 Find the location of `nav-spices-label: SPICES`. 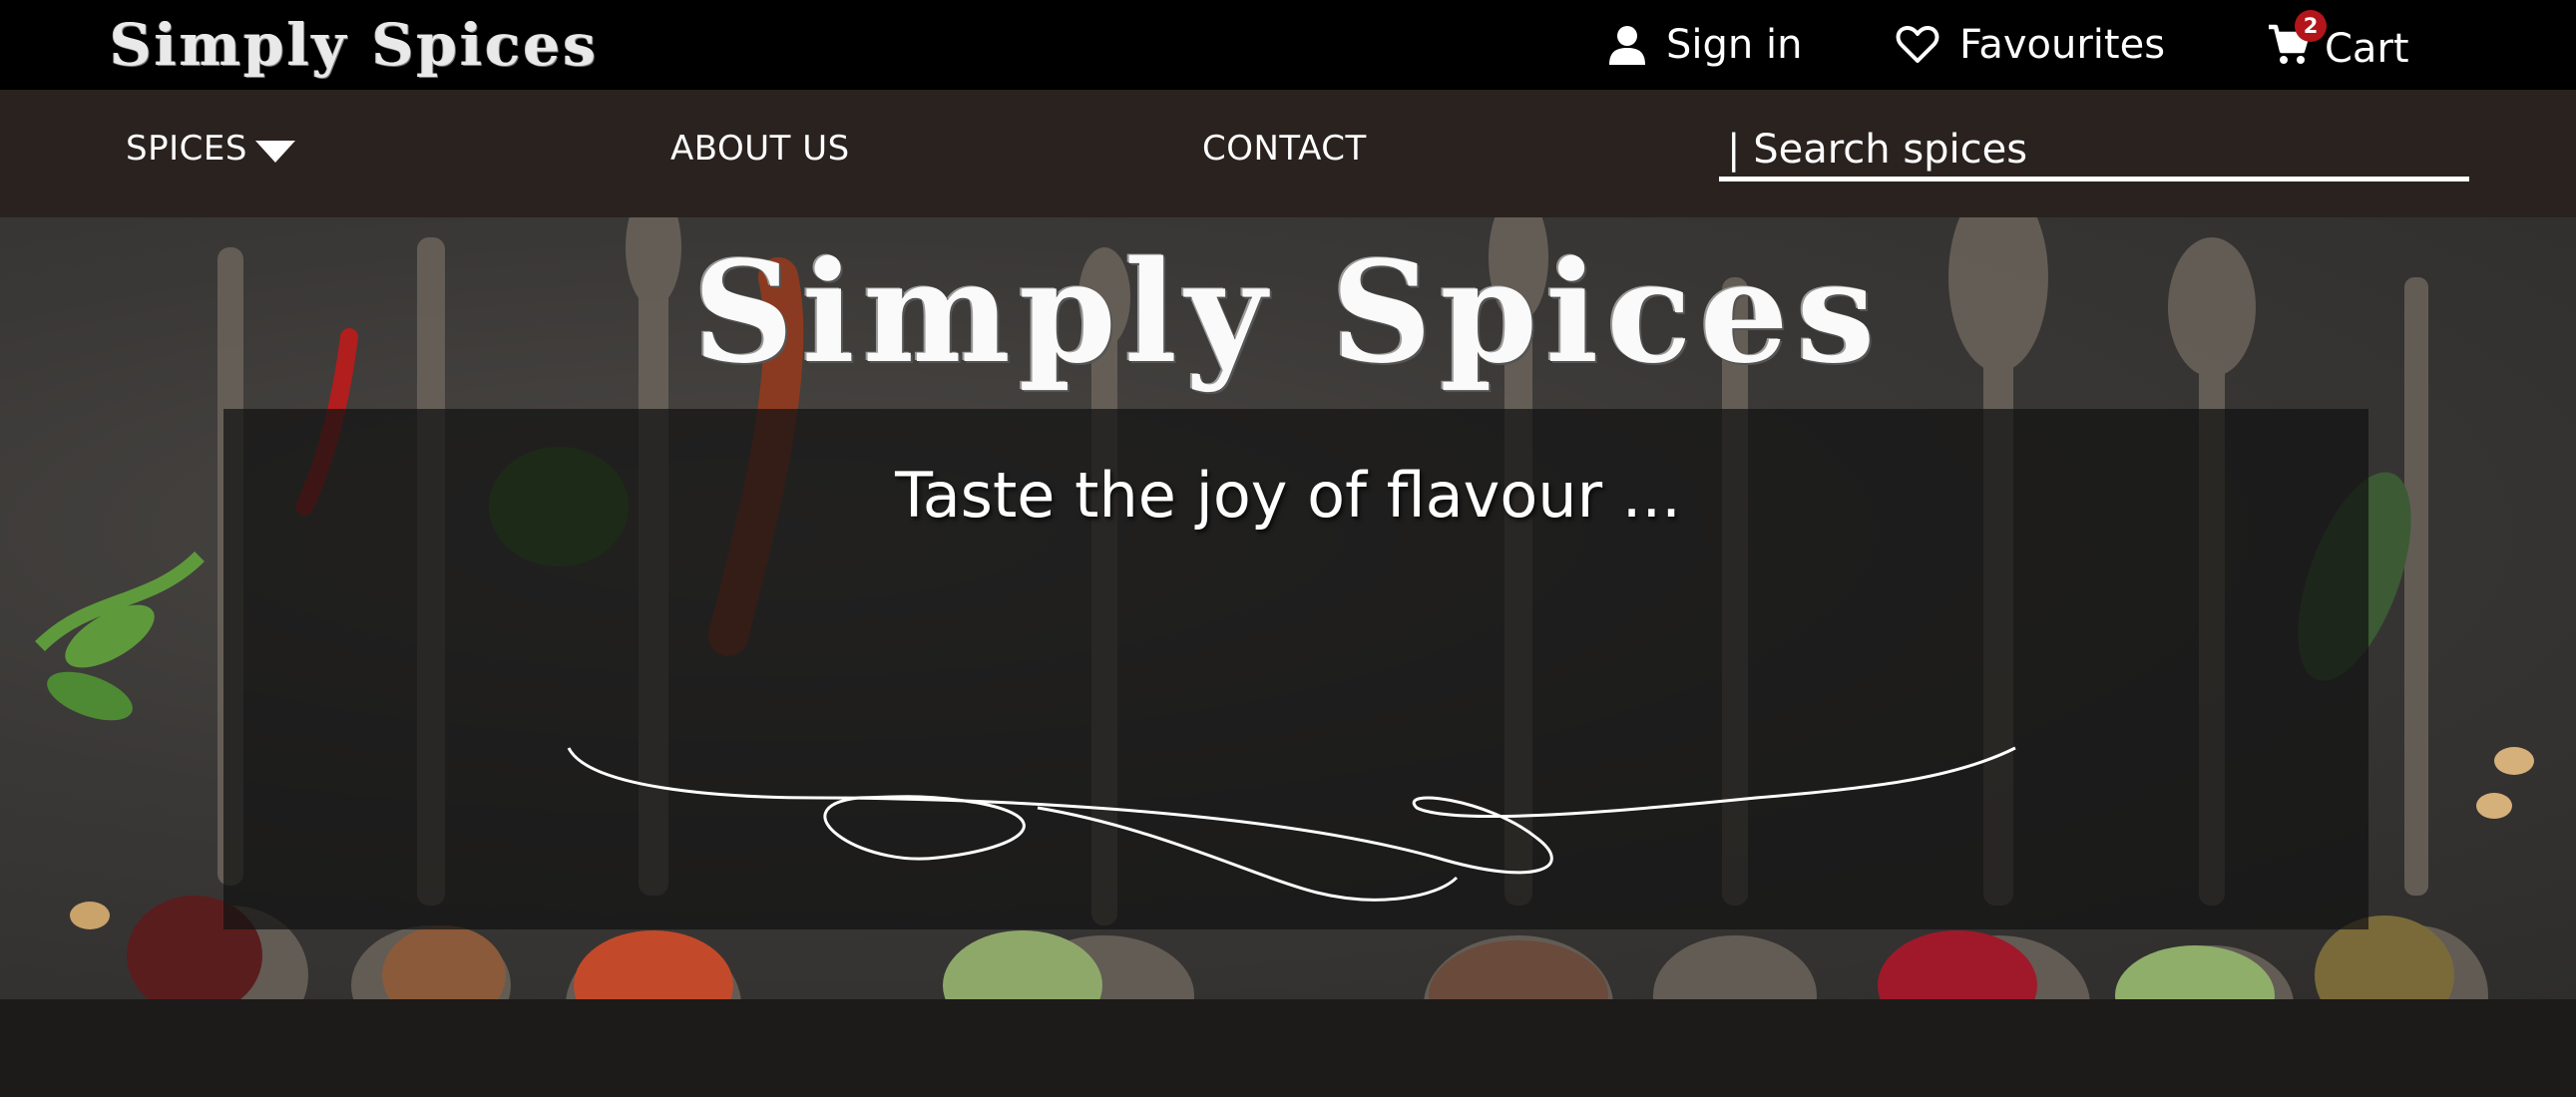

nav-spices-label: SPICES is located at coordinates (186, 149).